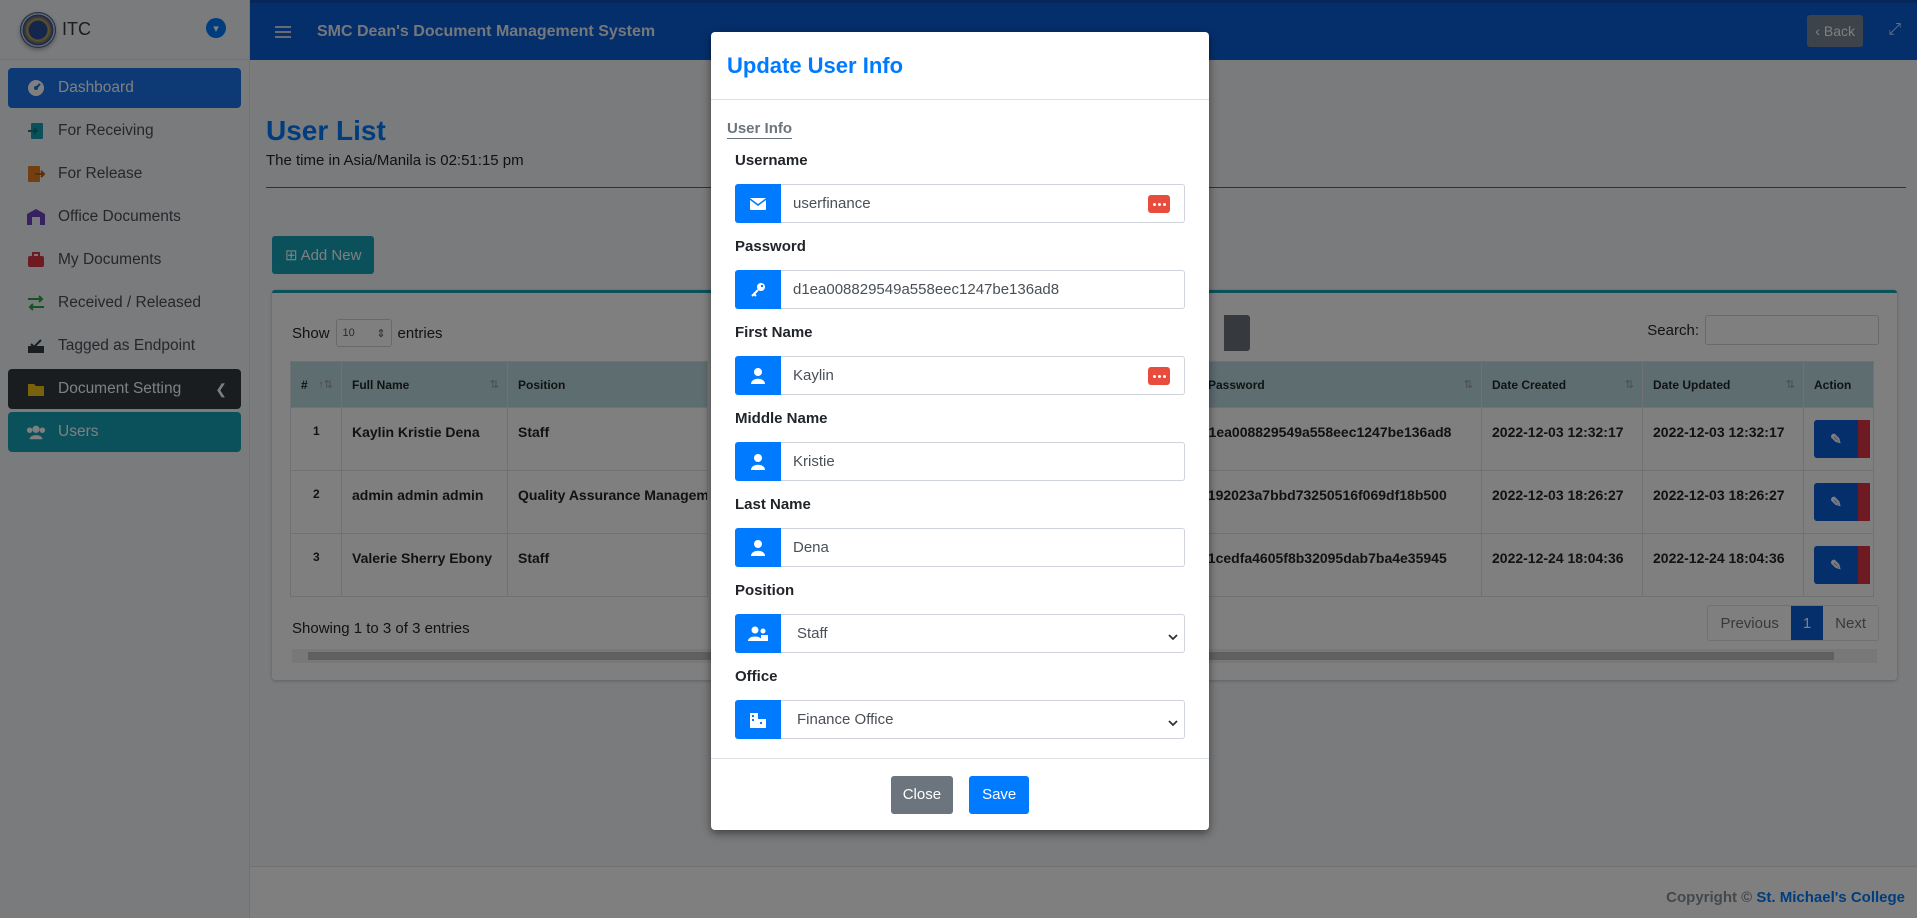  Describe the element at coordinates (983, 633) in the screenshot. I see `position-select: Staff` at that location.